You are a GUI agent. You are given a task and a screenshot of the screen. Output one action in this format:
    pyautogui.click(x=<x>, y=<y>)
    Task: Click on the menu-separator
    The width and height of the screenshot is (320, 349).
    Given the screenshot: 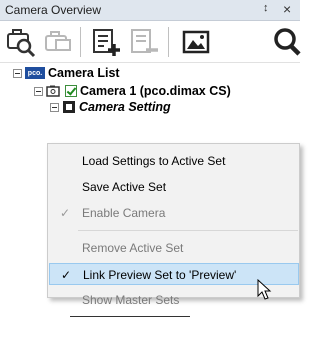 What is the action you would take?
    pyautogui.click(x=188, y=230)
    